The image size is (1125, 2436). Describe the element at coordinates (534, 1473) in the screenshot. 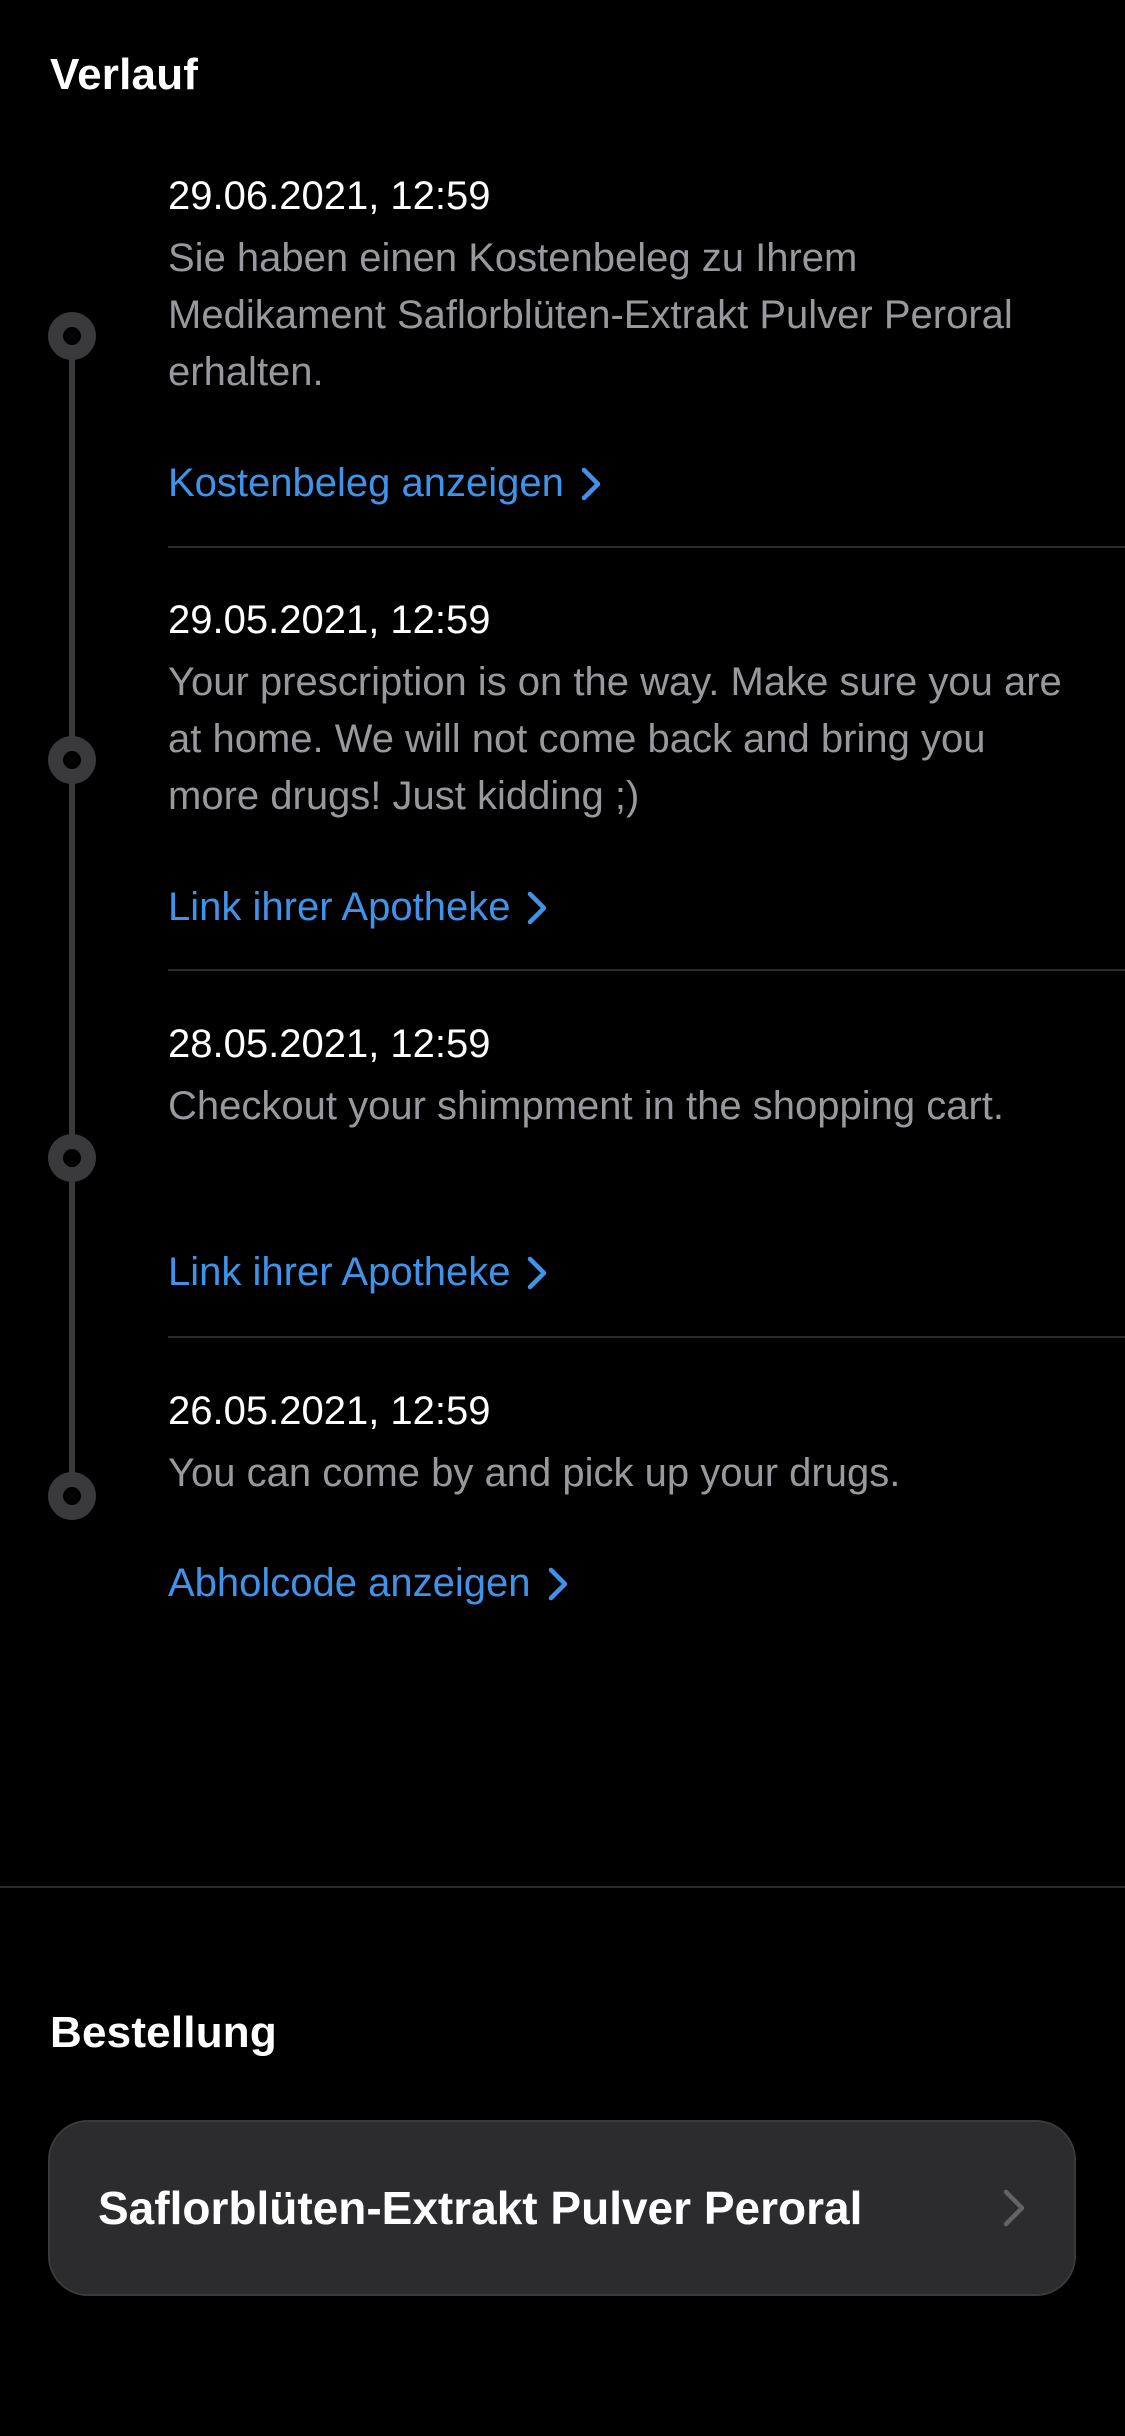

I see `entry-text: You can come by and pick up your drugs.` at that location.